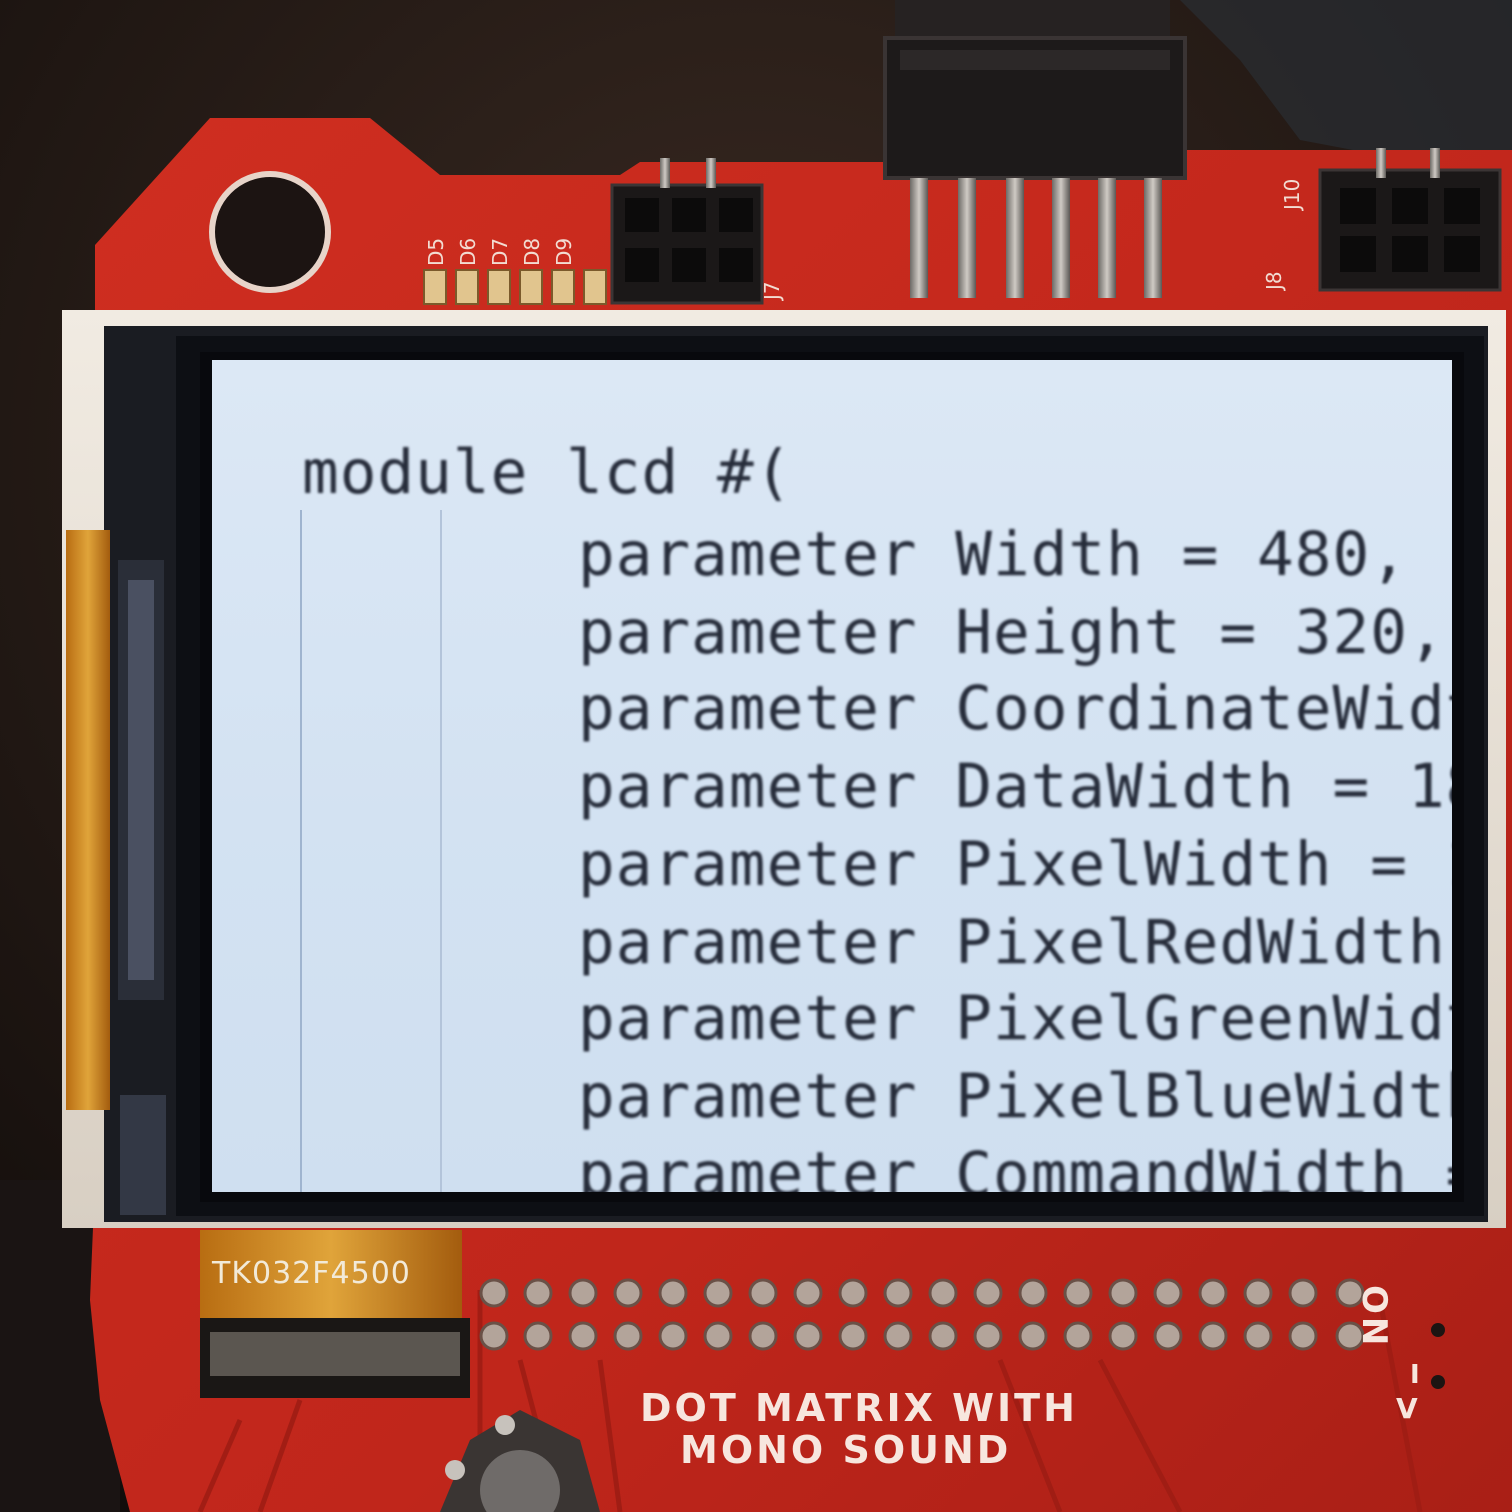  Describe the element at coordinates (1292, 194) in the screenshot. I see `header-label: J10` at that location.